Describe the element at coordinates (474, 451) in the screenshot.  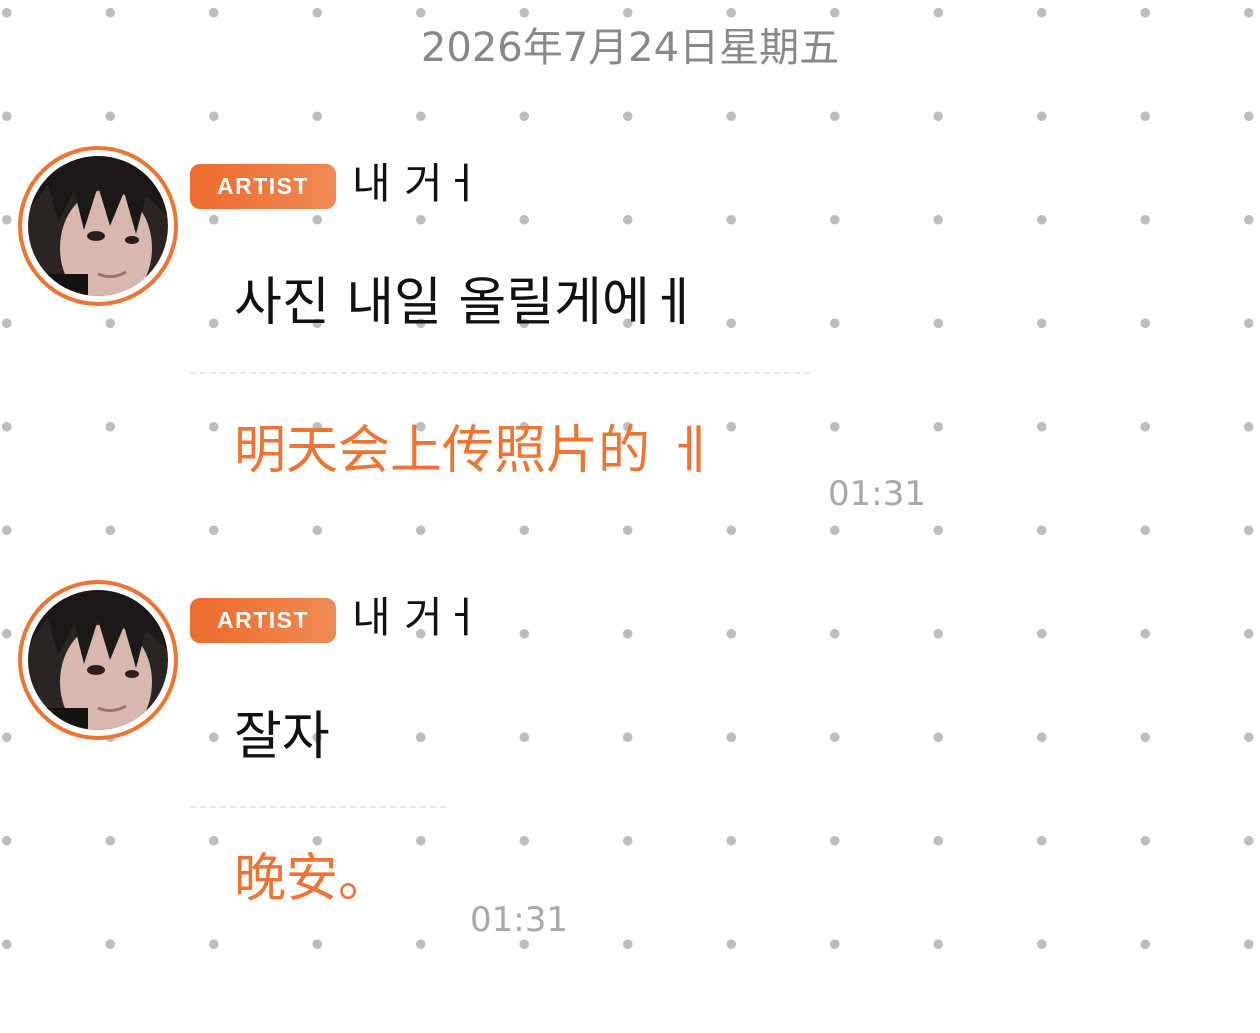
I see `message-text-translation: 明天会上传照片的 ㅔ` at that location.